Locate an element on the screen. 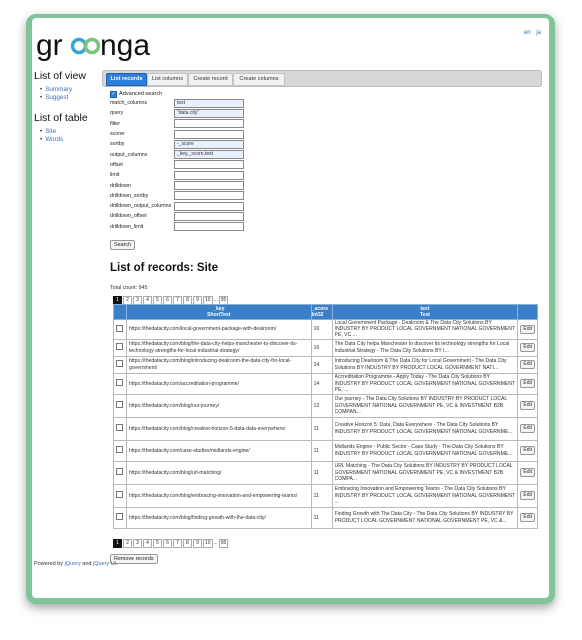 The width and height of the screenshot is (582, 640). field-input-drilldown is located at coordinates (209, 186).